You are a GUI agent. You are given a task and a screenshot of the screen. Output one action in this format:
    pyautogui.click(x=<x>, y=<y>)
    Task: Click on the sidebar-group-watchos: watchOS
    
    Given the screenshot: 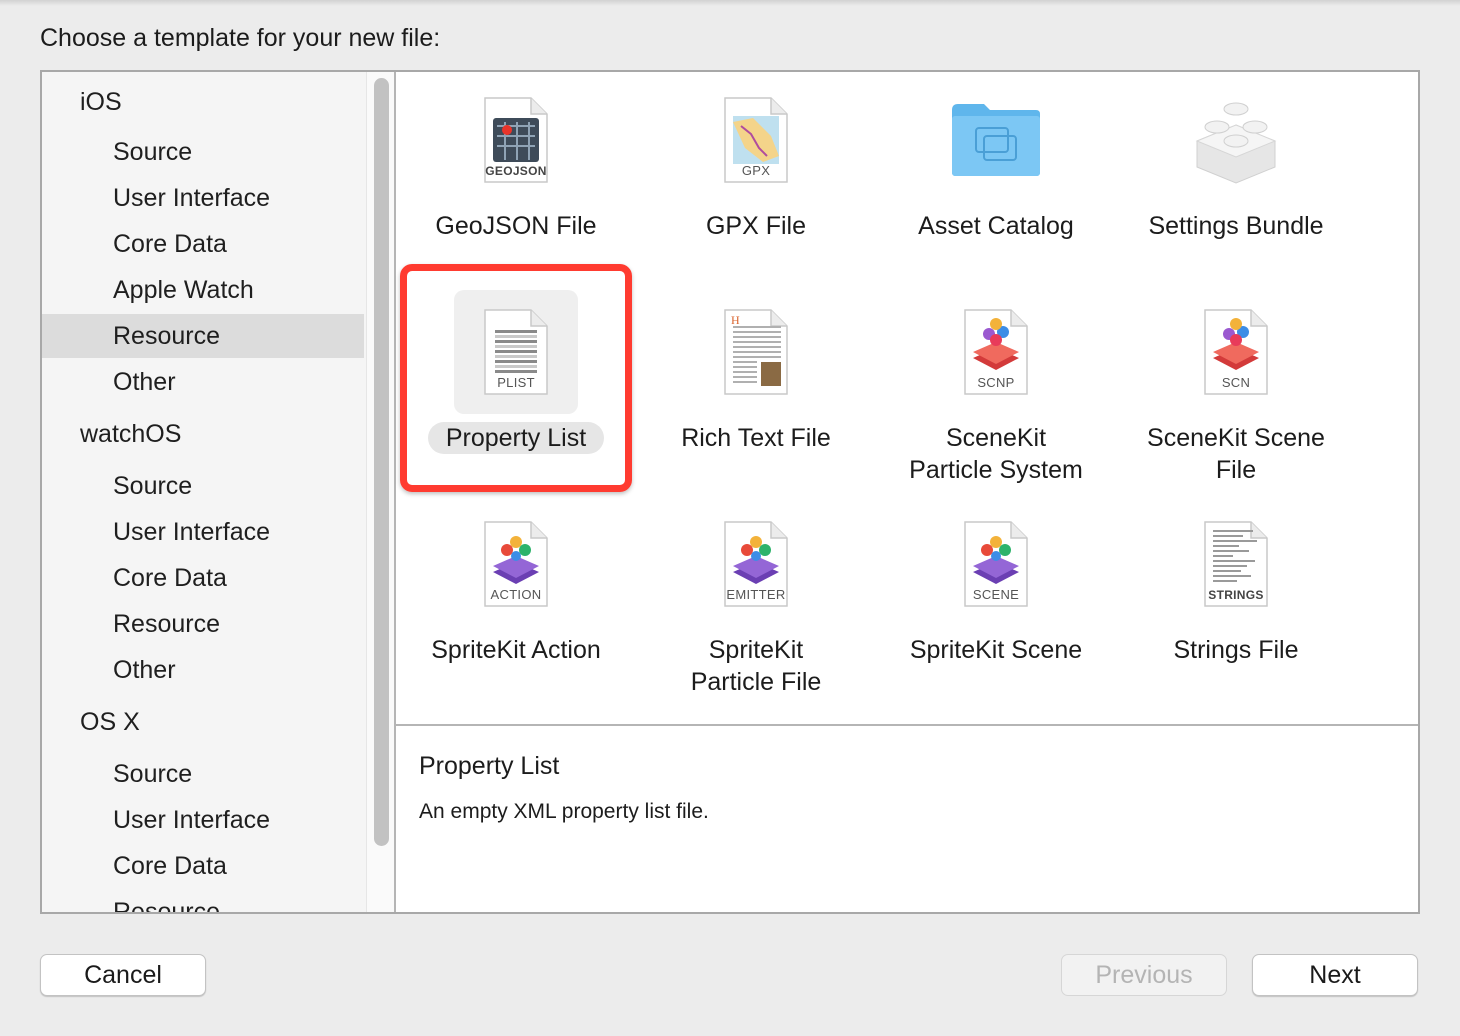 What is the action you would take?
    pyautogui.click(x=203, y=434)
    